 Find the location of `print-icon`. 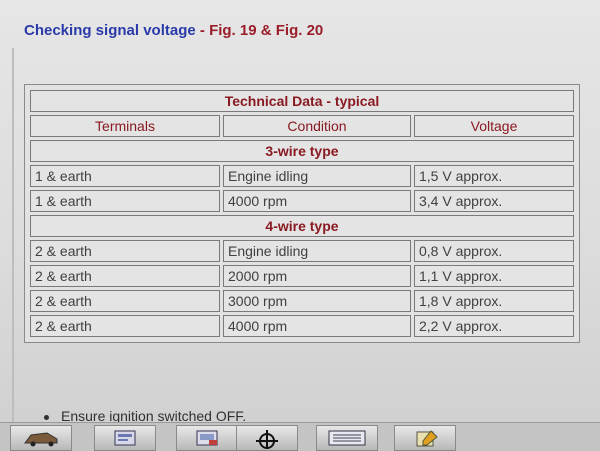

print-icon is located at coordinates (207, 438).